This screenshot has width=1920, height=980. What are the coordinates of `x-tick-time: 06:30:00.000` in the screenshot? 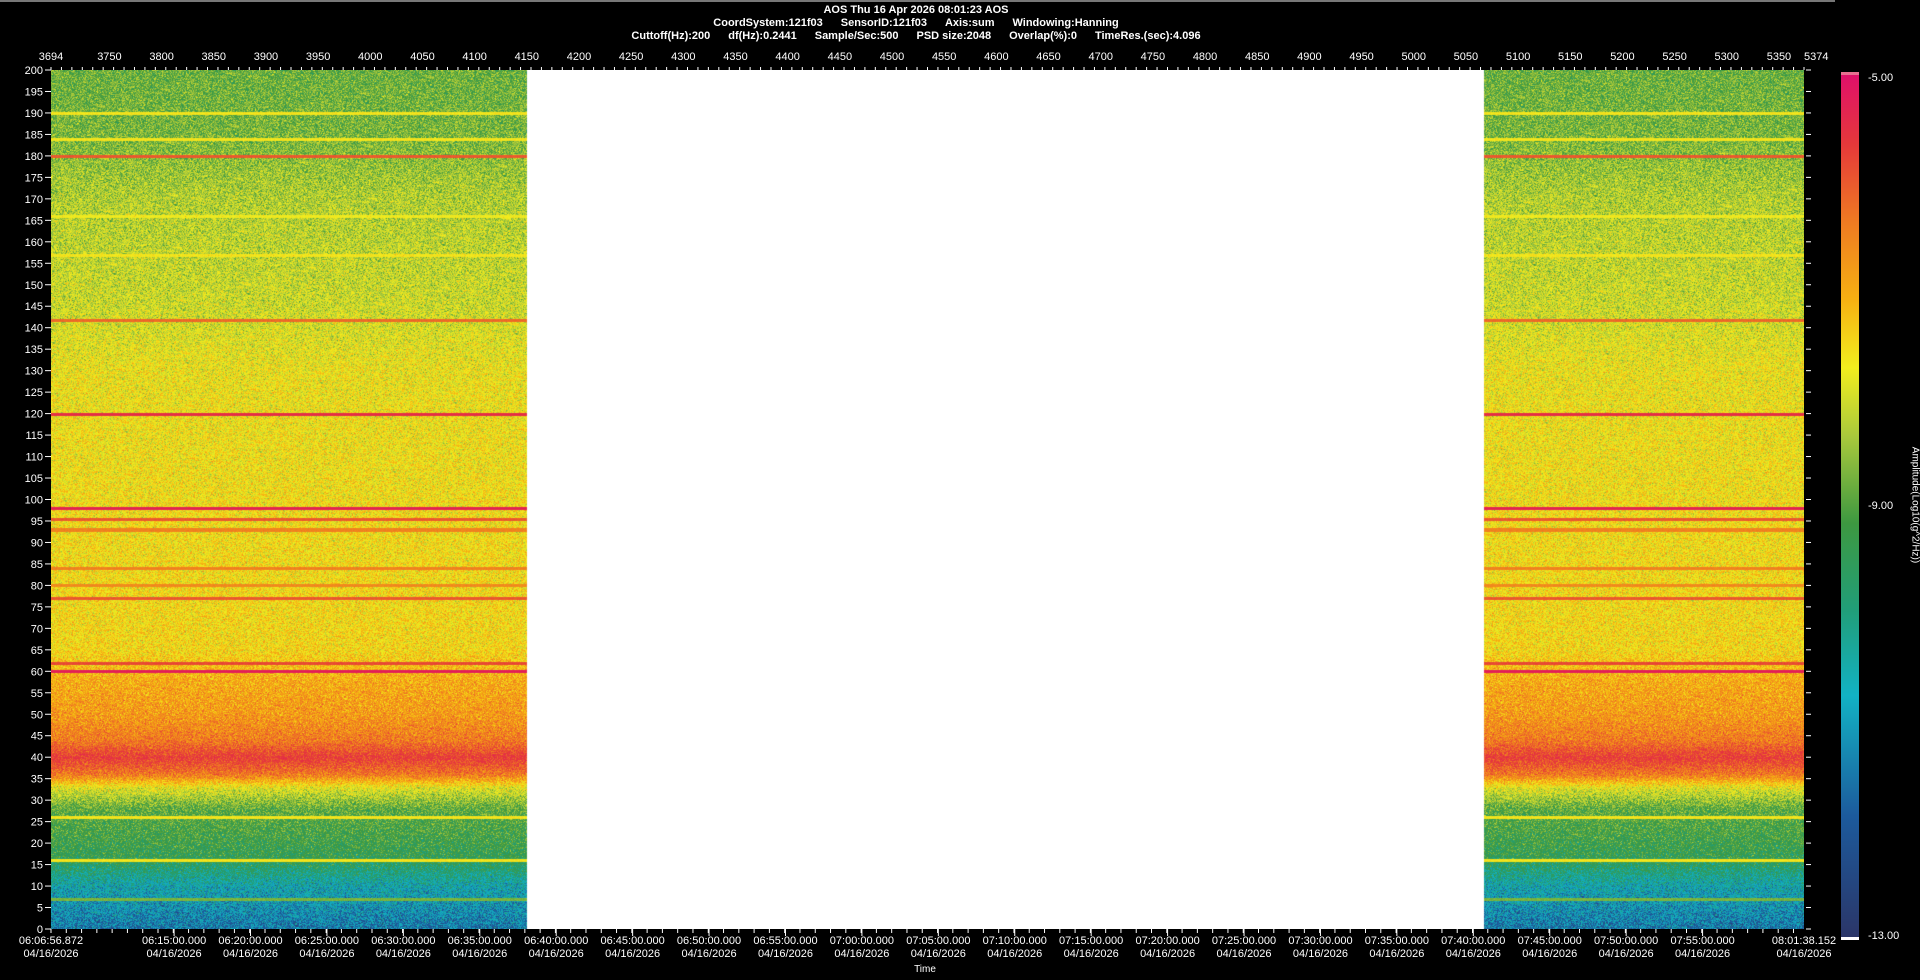 It's located at (403, 941).